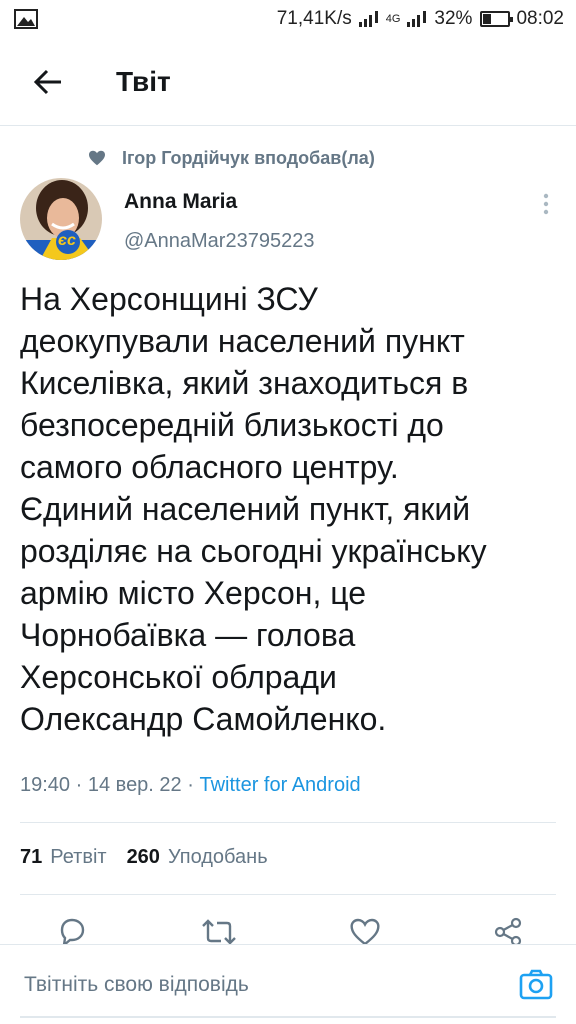  I want to click on tweet-meta: 19:40 · 14 вер. 22 · Twitter for Android, so click(190, 785).